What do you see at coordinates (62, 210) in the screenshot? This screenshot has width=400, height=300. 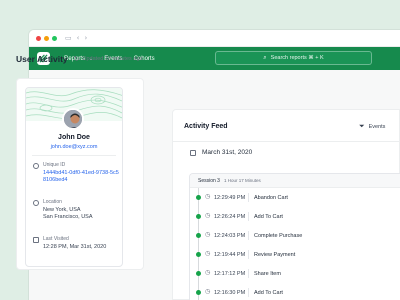 I see `location-line: New York, USA` at bounding box center [62, 210].